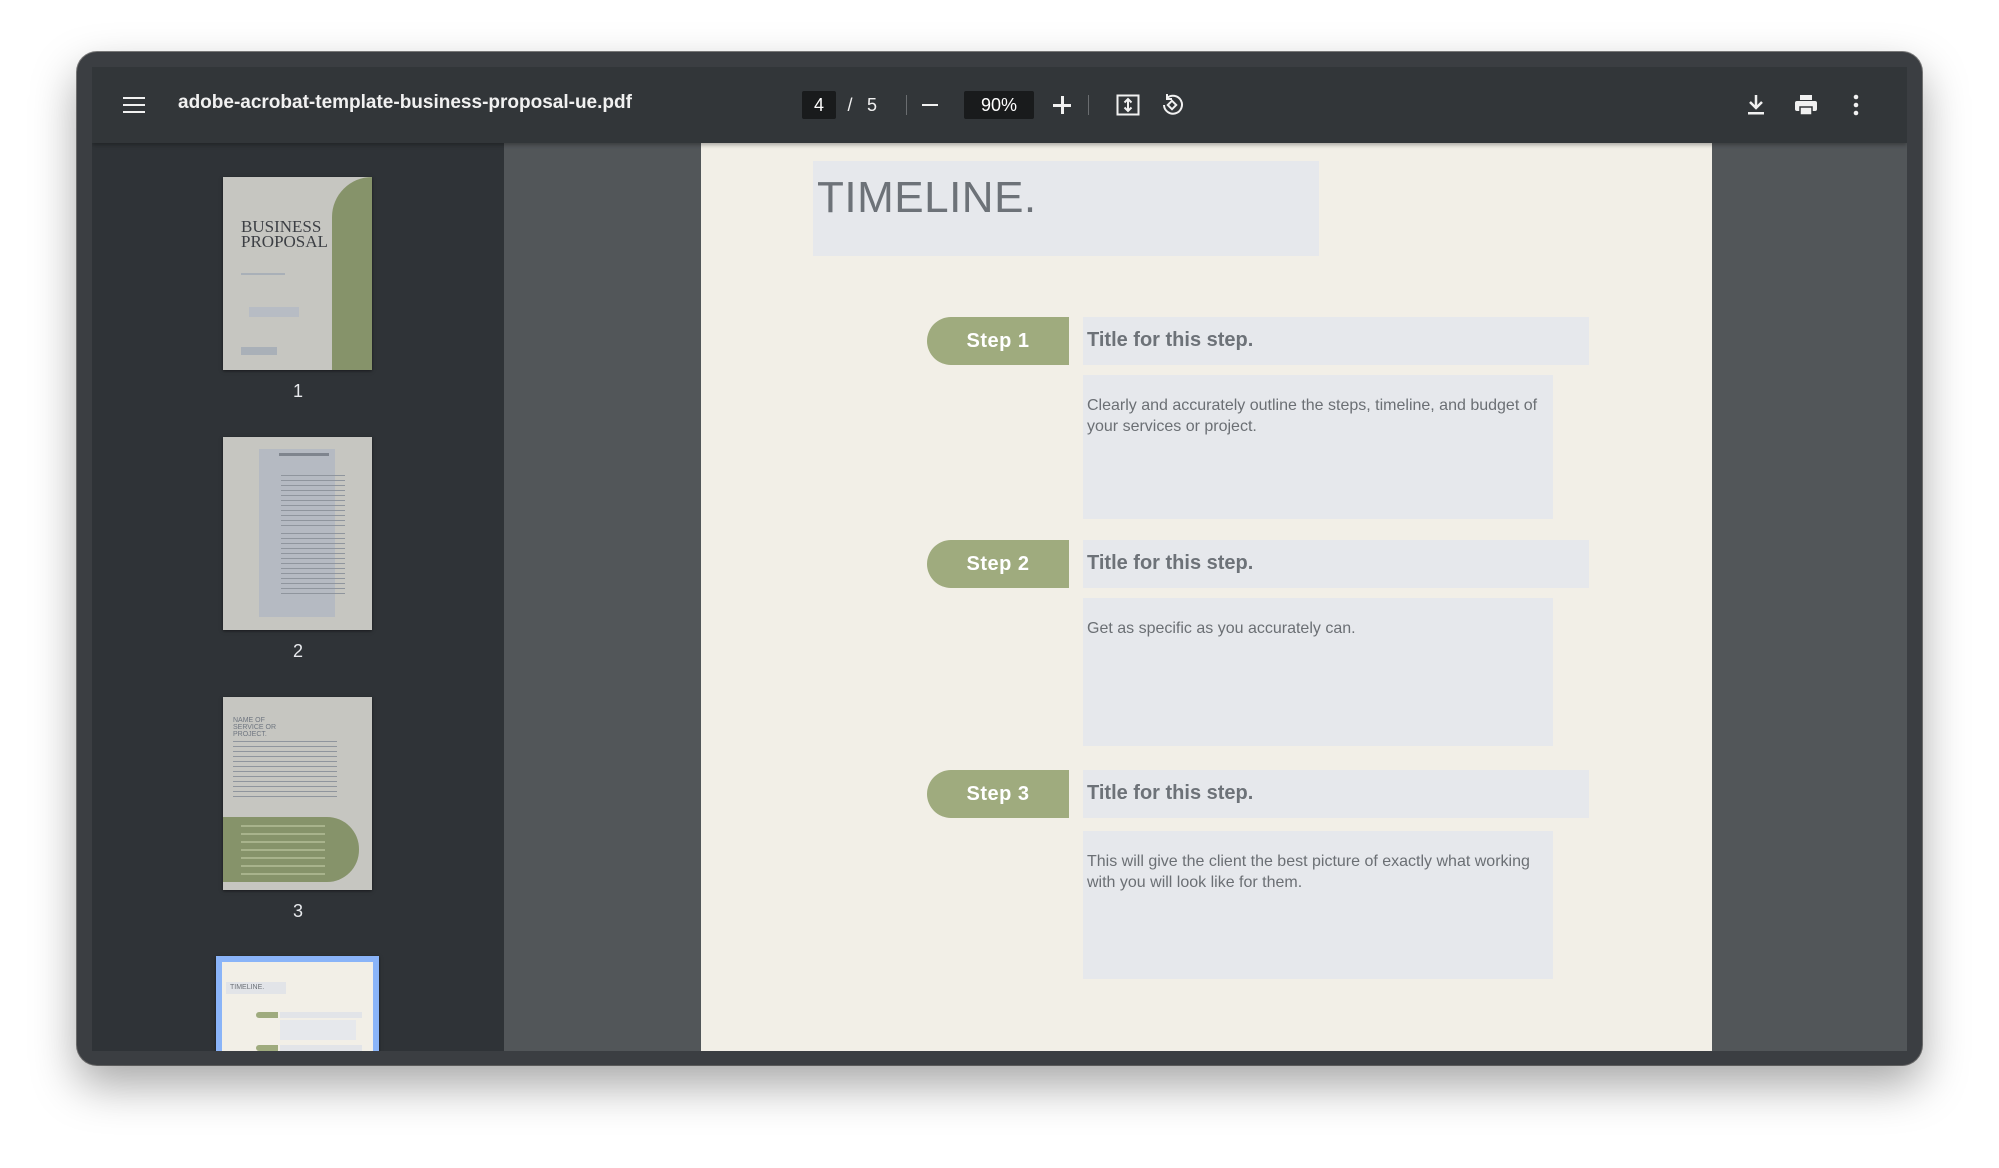  Describe the element at coordinates (927, 197) in the screenshot. I see `page-heading: TIMELINE.` at that location.